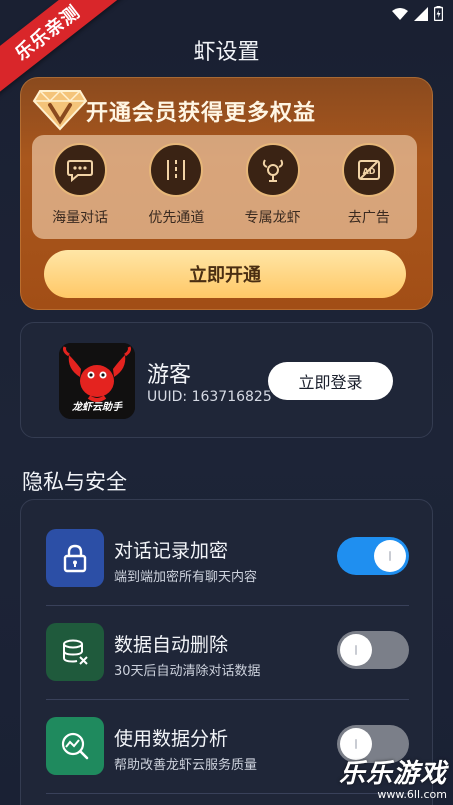 The image size is (453, 805). Describe the element at coordinates (171, 645) in the screenshot. I see `setting-title: 数据自动删除` at that location.